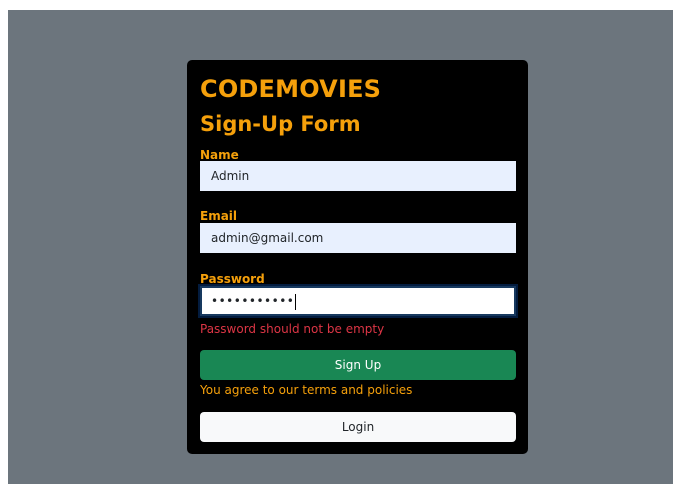 The width and height of the screenshot is (673, 484). I want to click on signup-button: Sign Up, so click(358, 365).